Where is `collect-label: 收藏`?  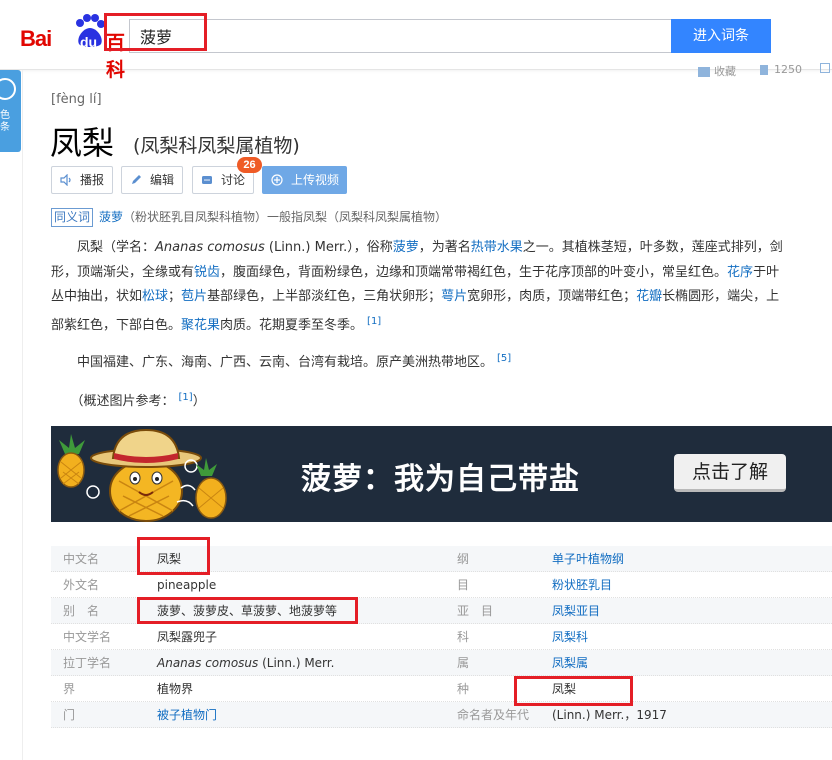
collect-label: 收藏 is located at coordinates (725, 71).